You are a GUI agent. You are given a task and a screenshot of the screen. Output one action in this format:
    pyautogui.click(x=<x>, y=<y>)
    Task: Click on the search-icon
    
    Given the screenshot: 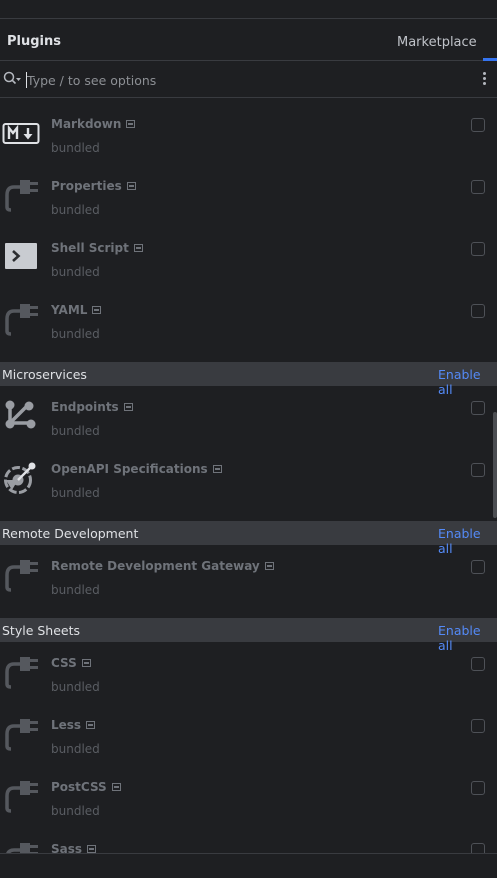 What is the action you would take?
    pyautogui.click(x=12, y=79)
    